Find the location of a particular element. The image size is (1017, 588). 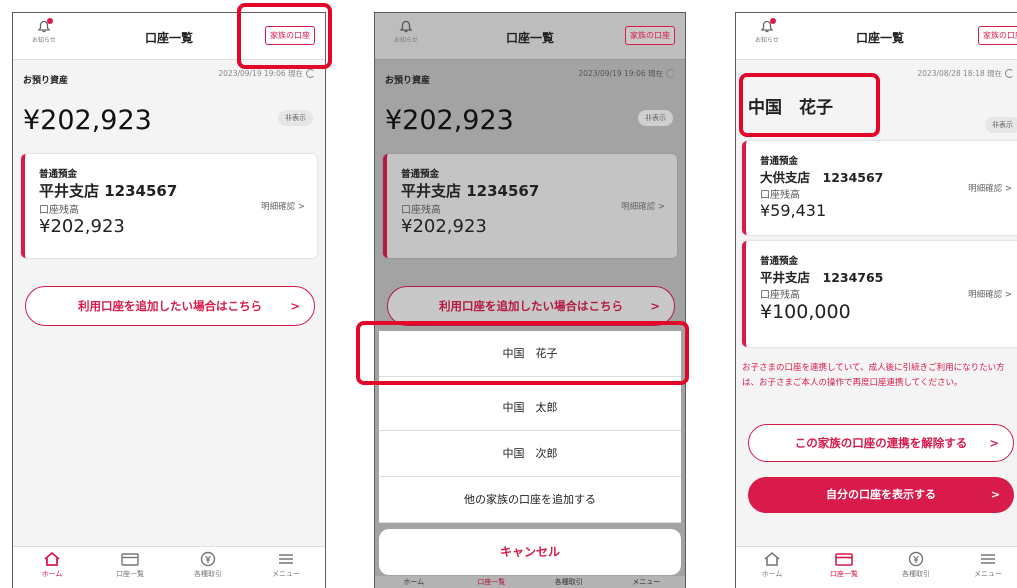

sheet-item-jiro: 中国 次郎 is located at coordinates (530, 454).